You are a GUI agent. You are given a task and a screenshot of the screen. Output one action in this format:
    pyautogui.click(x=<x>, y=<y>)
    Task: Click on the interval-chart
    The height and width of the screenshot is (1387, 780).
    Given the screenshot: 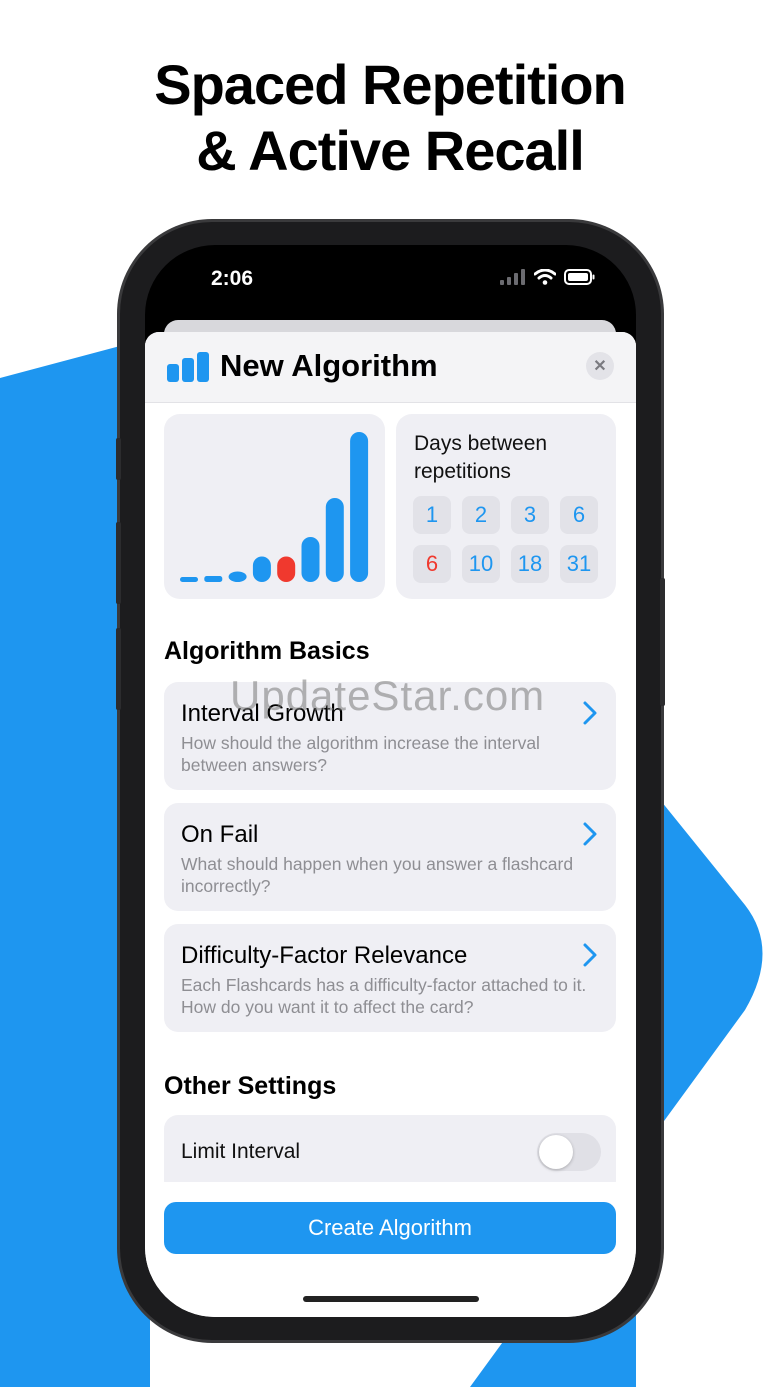 What is the action you would take?
    pyautogui.click(x=274, y=507)
    